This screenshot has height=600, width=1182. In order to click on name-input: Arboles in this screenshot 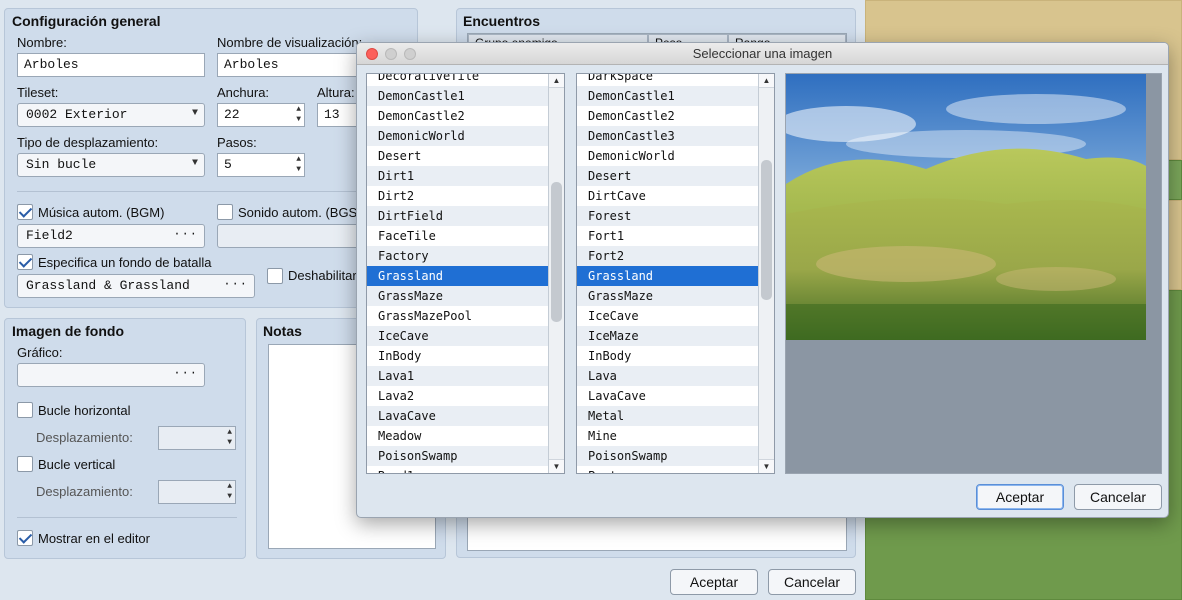, I will do `click(111, 65)`.